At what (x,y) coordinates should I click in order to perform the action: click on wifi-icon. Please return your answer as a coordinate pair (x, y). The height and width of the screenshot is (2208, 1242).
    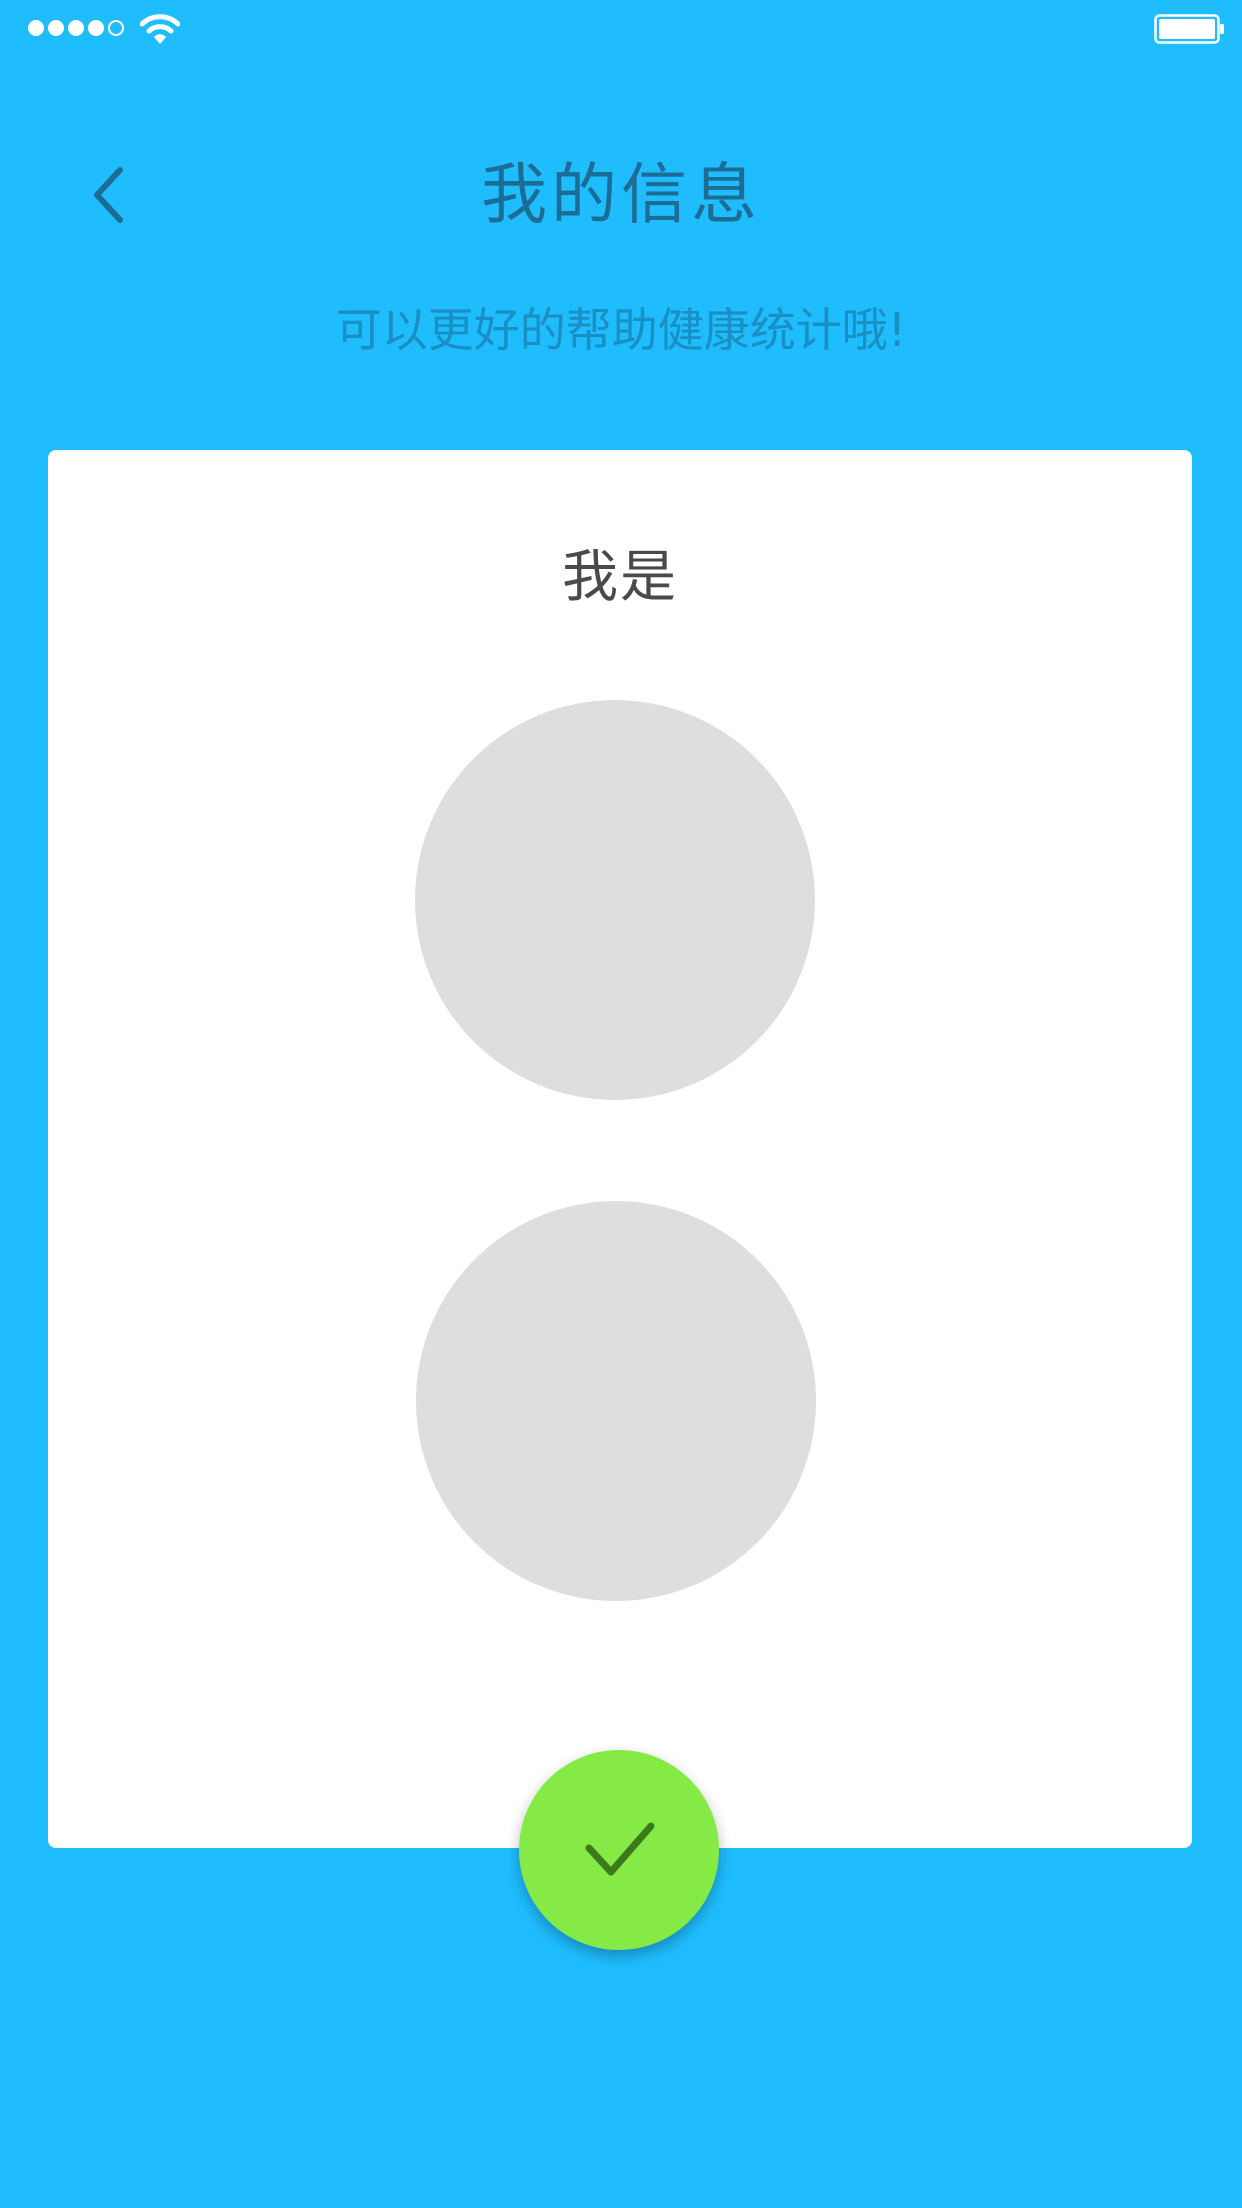
    Looking at the image, I should click on (160, 29).